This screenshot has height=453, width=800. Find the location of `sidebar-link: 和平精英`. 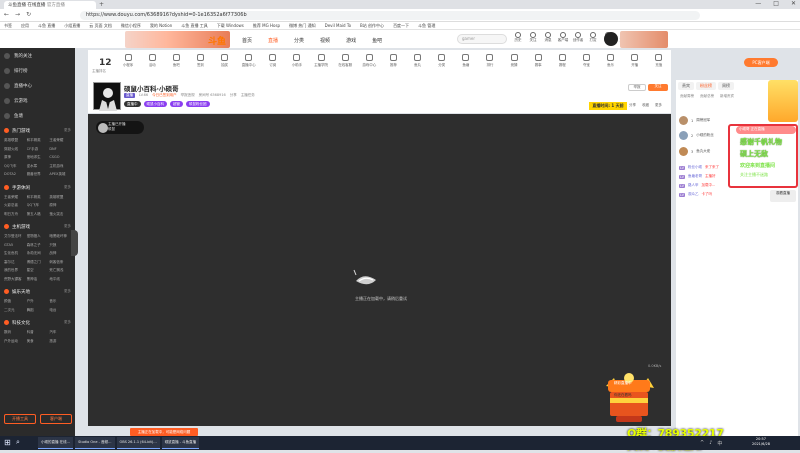

sidebar-link: 和平精英 is located at coordinates (38, 197).